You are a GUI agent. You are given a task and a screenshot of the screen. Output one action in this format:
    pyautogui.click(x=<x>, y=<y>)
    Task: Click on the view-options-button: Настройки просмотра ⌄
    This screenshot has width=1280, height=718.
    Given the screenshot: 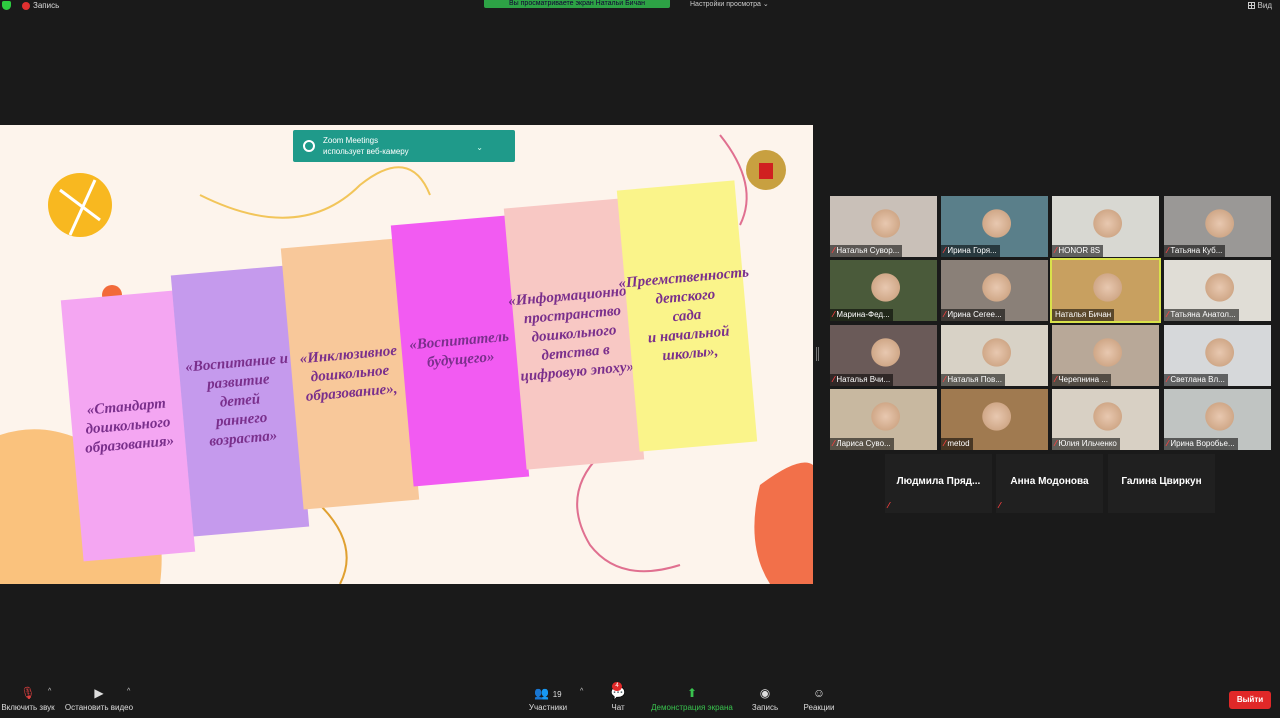 What is the action you would take?
    pyautogui.click(x=729, y=4)
    